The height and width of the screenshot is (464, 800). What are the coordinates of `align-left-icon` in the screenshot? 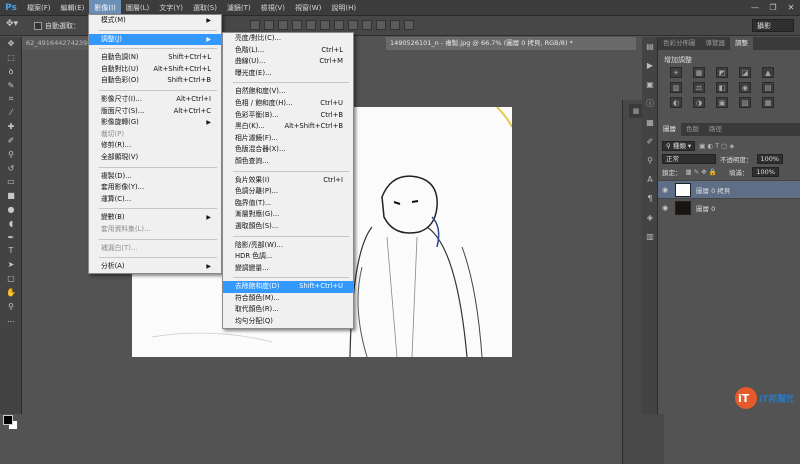 It's located at (297, 25).